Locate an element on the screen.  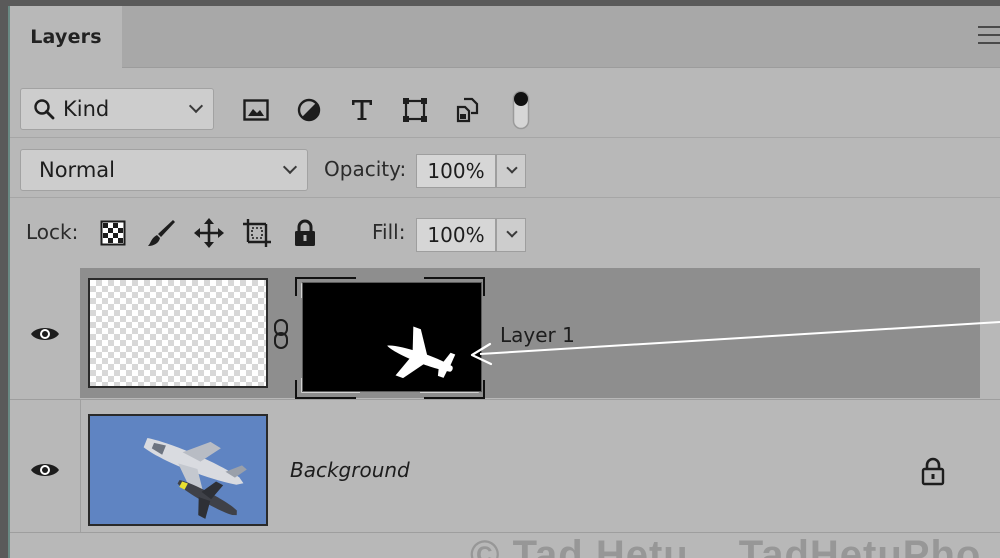
lock-position-icon is located at coordinates (209, 233).